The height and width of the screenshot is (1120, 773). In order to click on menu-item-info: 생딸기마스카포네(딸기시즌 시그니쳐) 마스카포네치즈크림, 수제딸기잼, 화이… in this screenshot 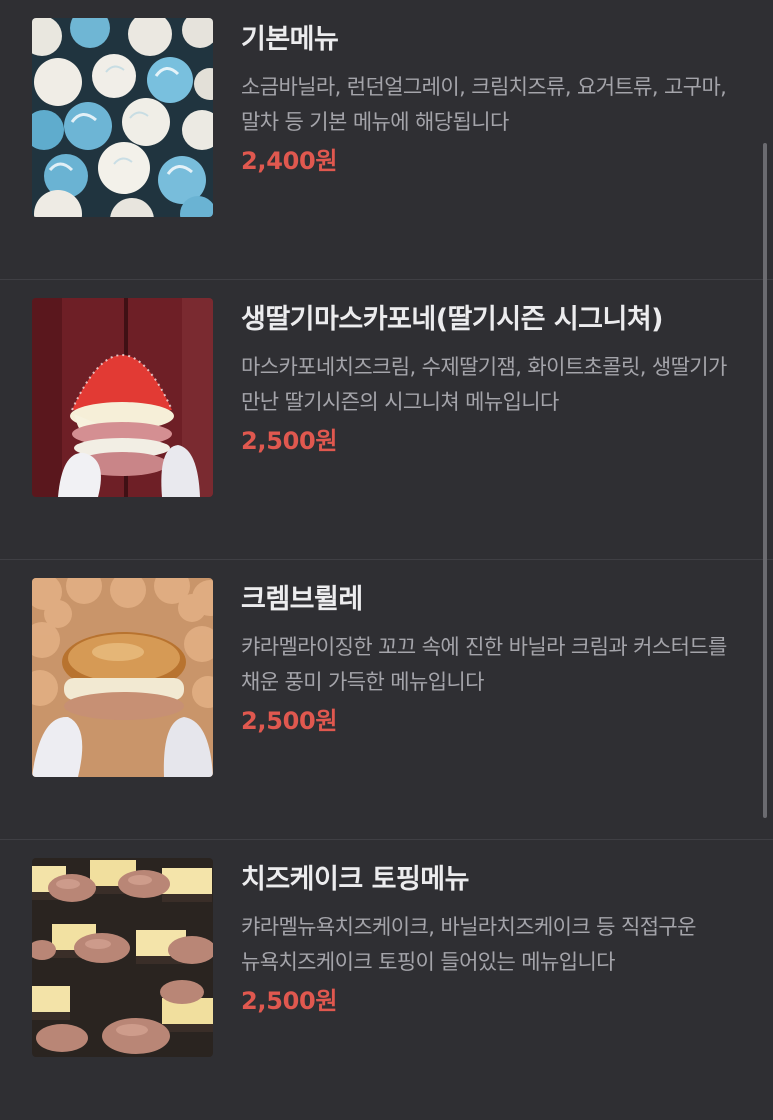, I will do `click(493, 380)`.